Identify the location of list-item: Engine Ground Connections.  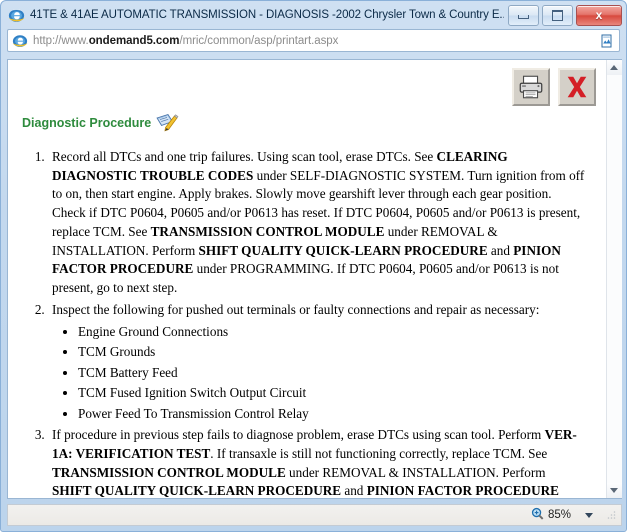
(333, 332).